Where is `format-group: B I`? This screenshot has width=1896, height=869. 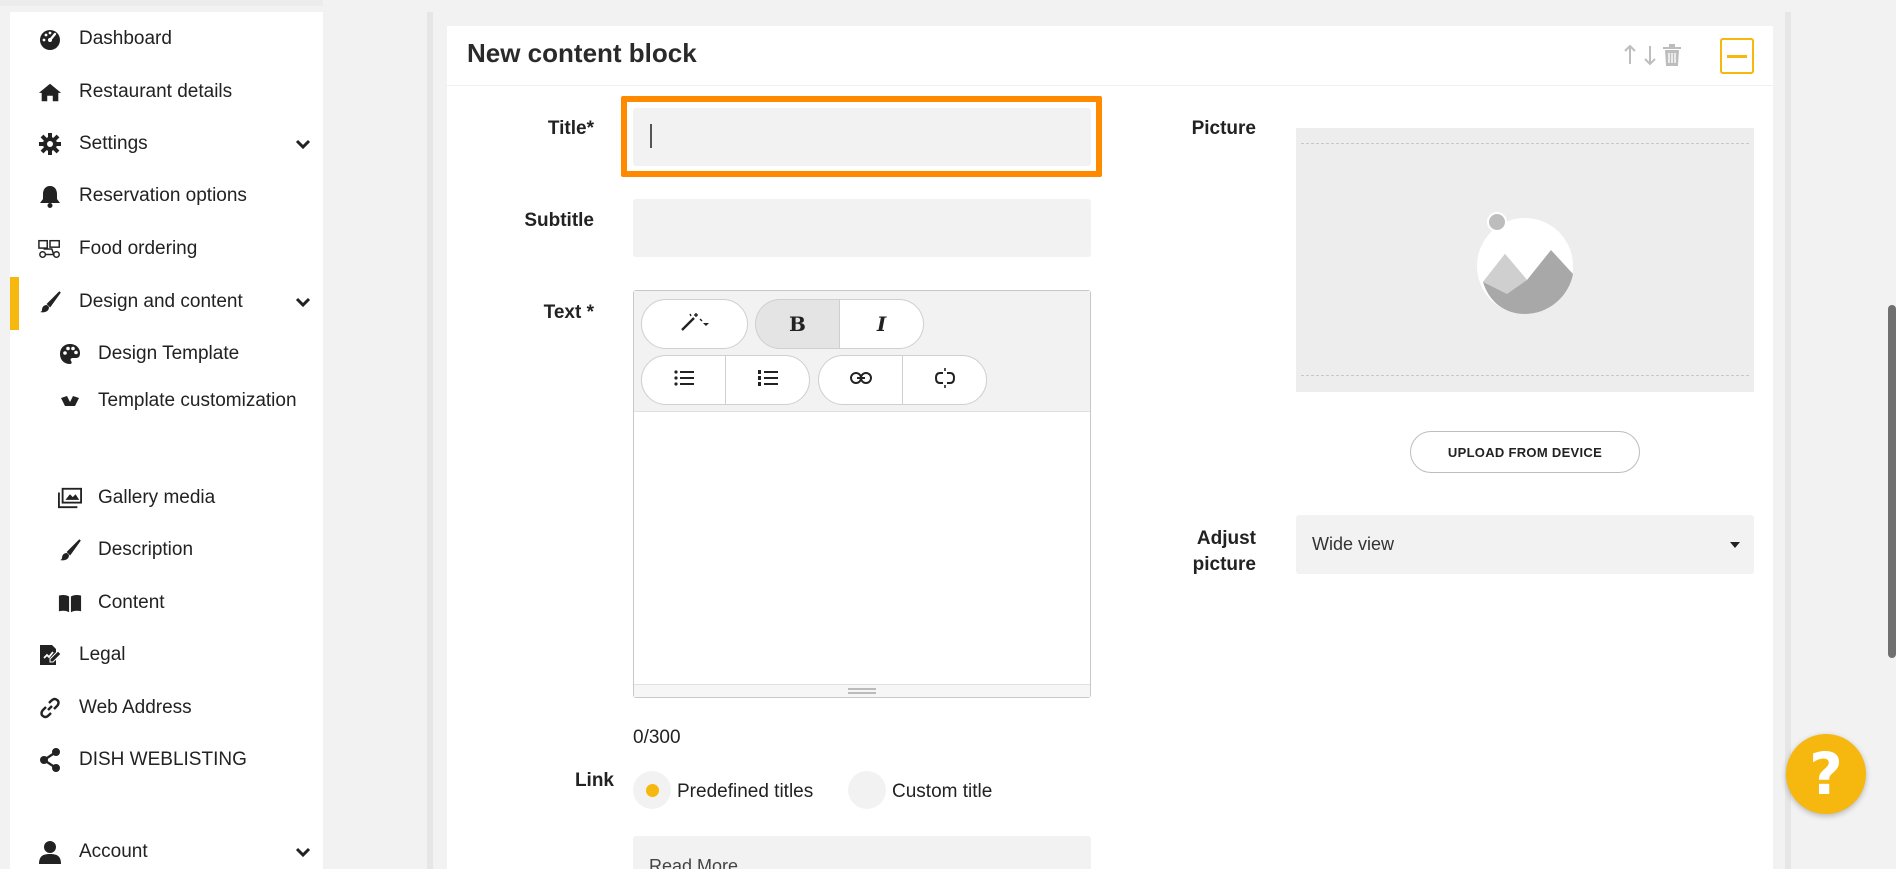
format-group: B I is located at coordinates (839, 324).